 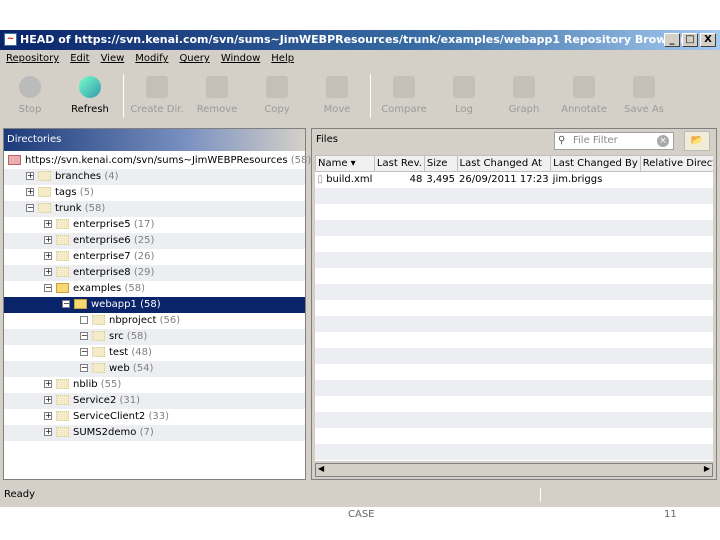 What do you see at coordinates (154, 289) in the screenshot?
I see `tree-item: − examples (58)` at bounding box center [154, 289].